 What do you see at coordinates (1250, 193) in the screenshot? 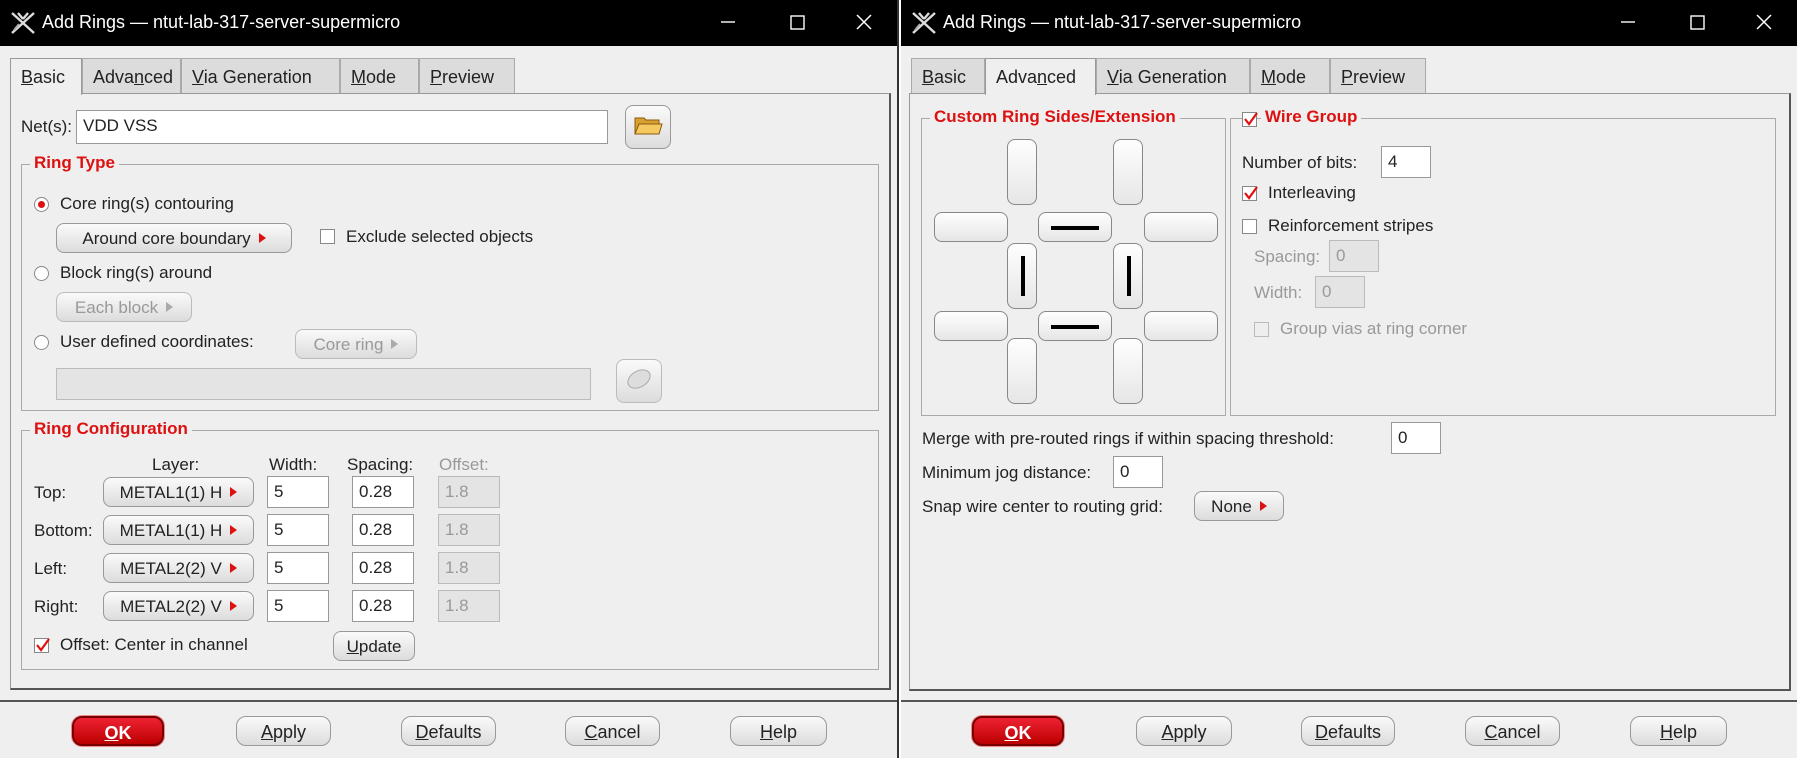
I see `interleaving-checkbox` at bounding box center [1250, 193].